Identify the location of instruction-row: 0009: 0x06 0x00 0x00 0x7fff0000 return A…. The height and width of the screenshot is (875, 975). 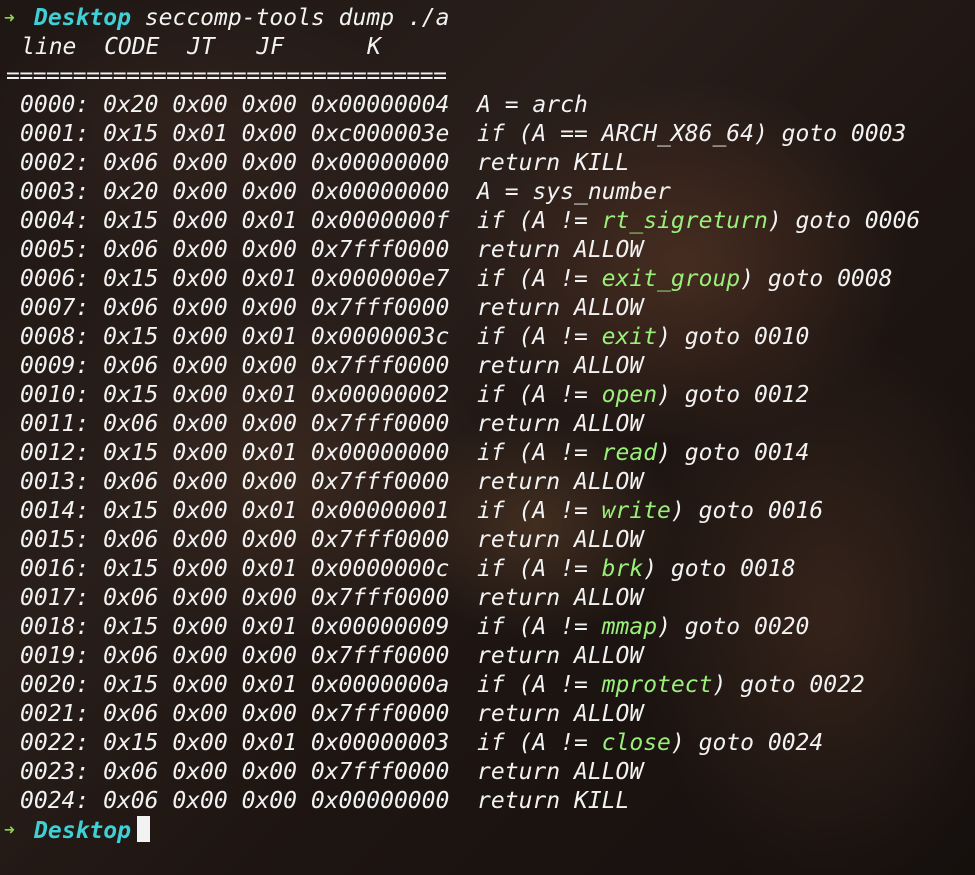
(487, 366).